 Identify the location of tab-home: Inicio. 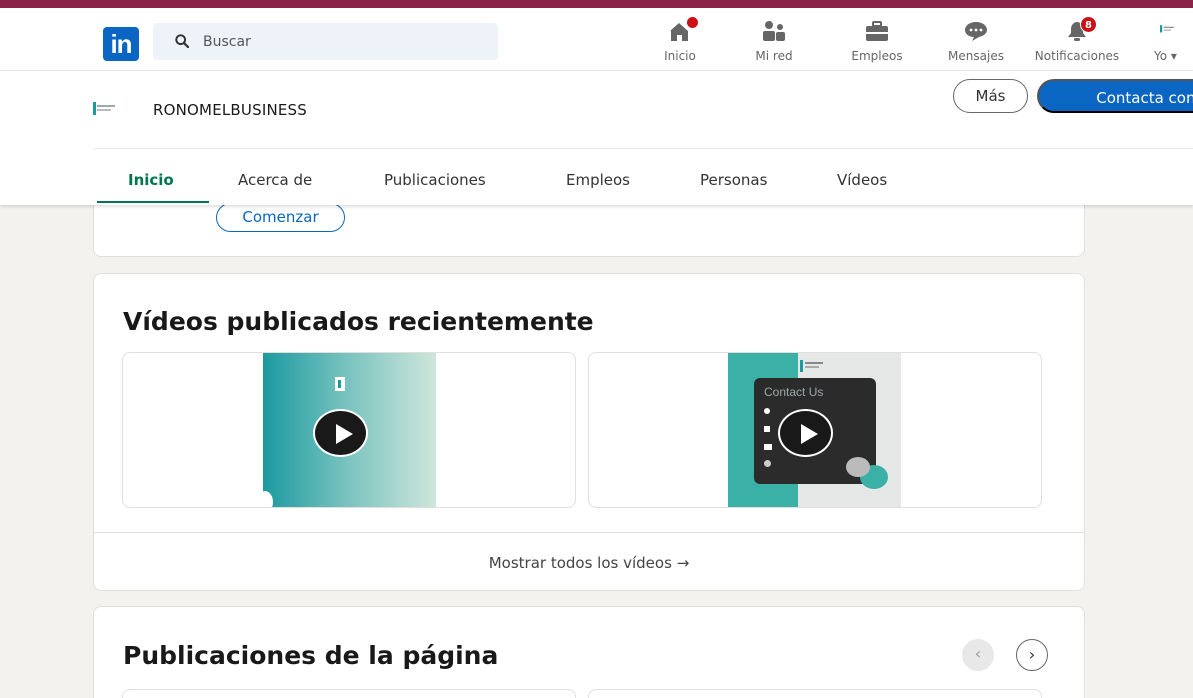
(151, 180).